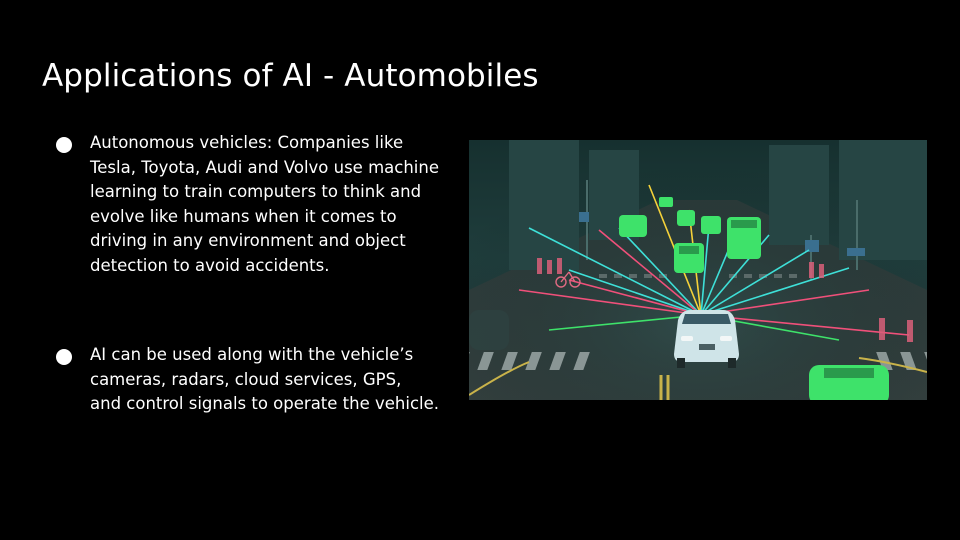 The width and height of the screenshot is (960, 540). I want to click on bullet-line: Autonomous vehicles: Companies like, so click(247, 142).